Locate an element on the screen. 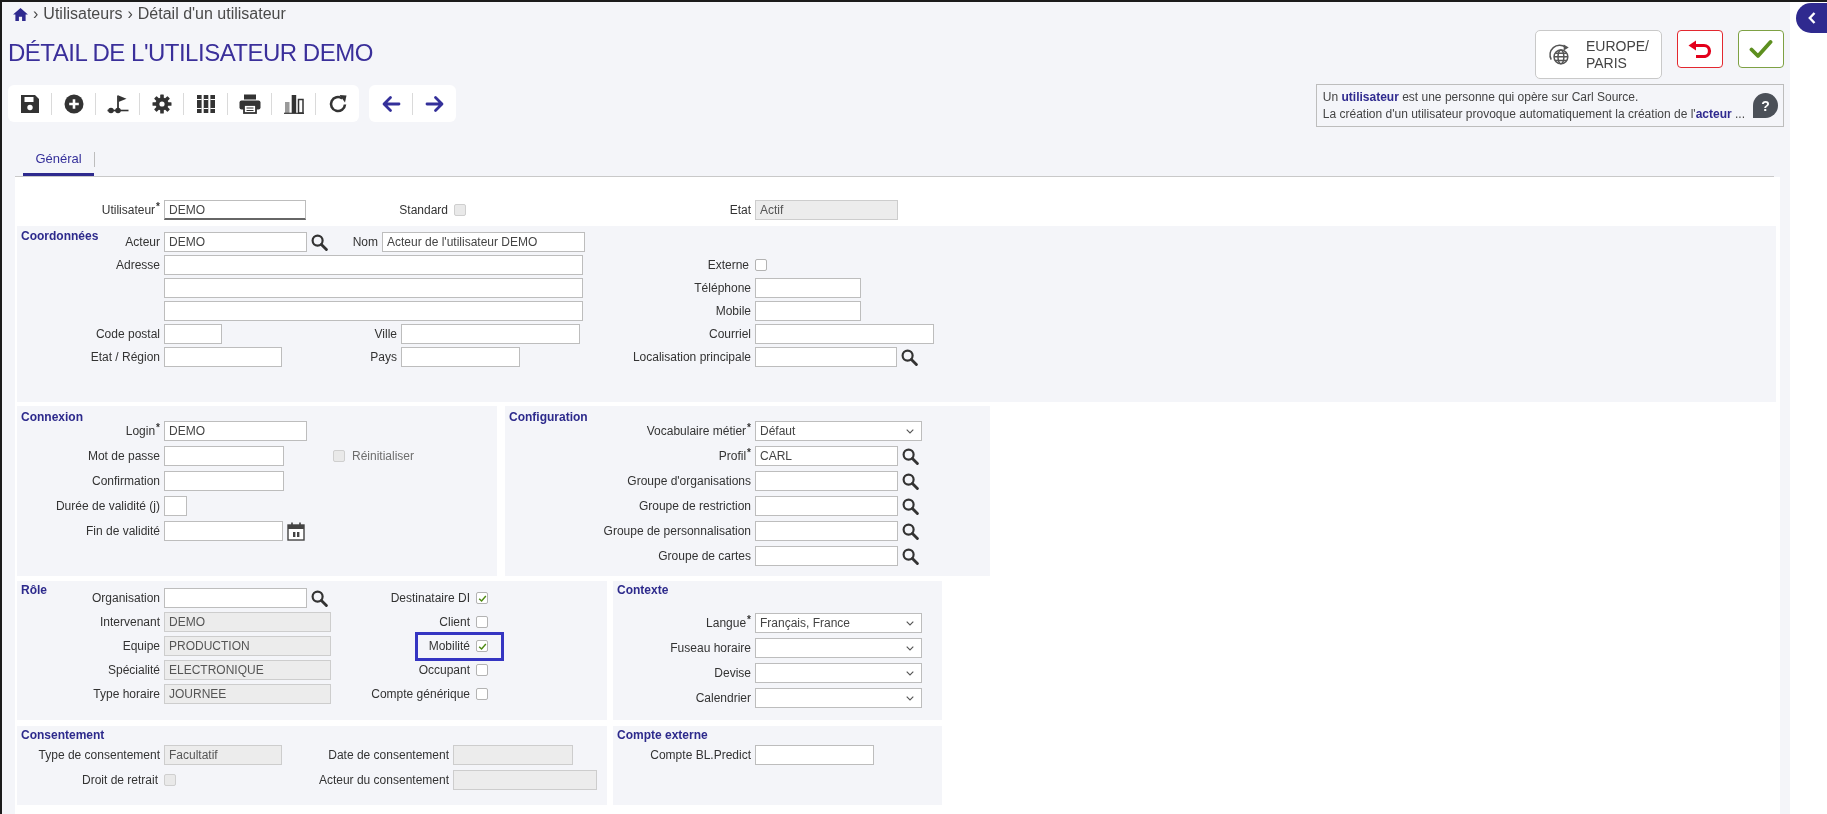  field-label: Courriel is located at coordinates (730, 334).